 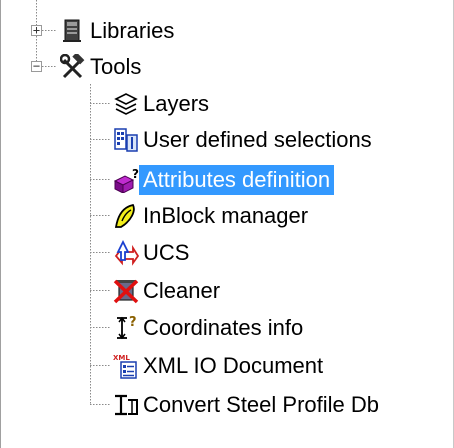 I want to click on tree-node-layers: Layers, so click(x=163, y=103).